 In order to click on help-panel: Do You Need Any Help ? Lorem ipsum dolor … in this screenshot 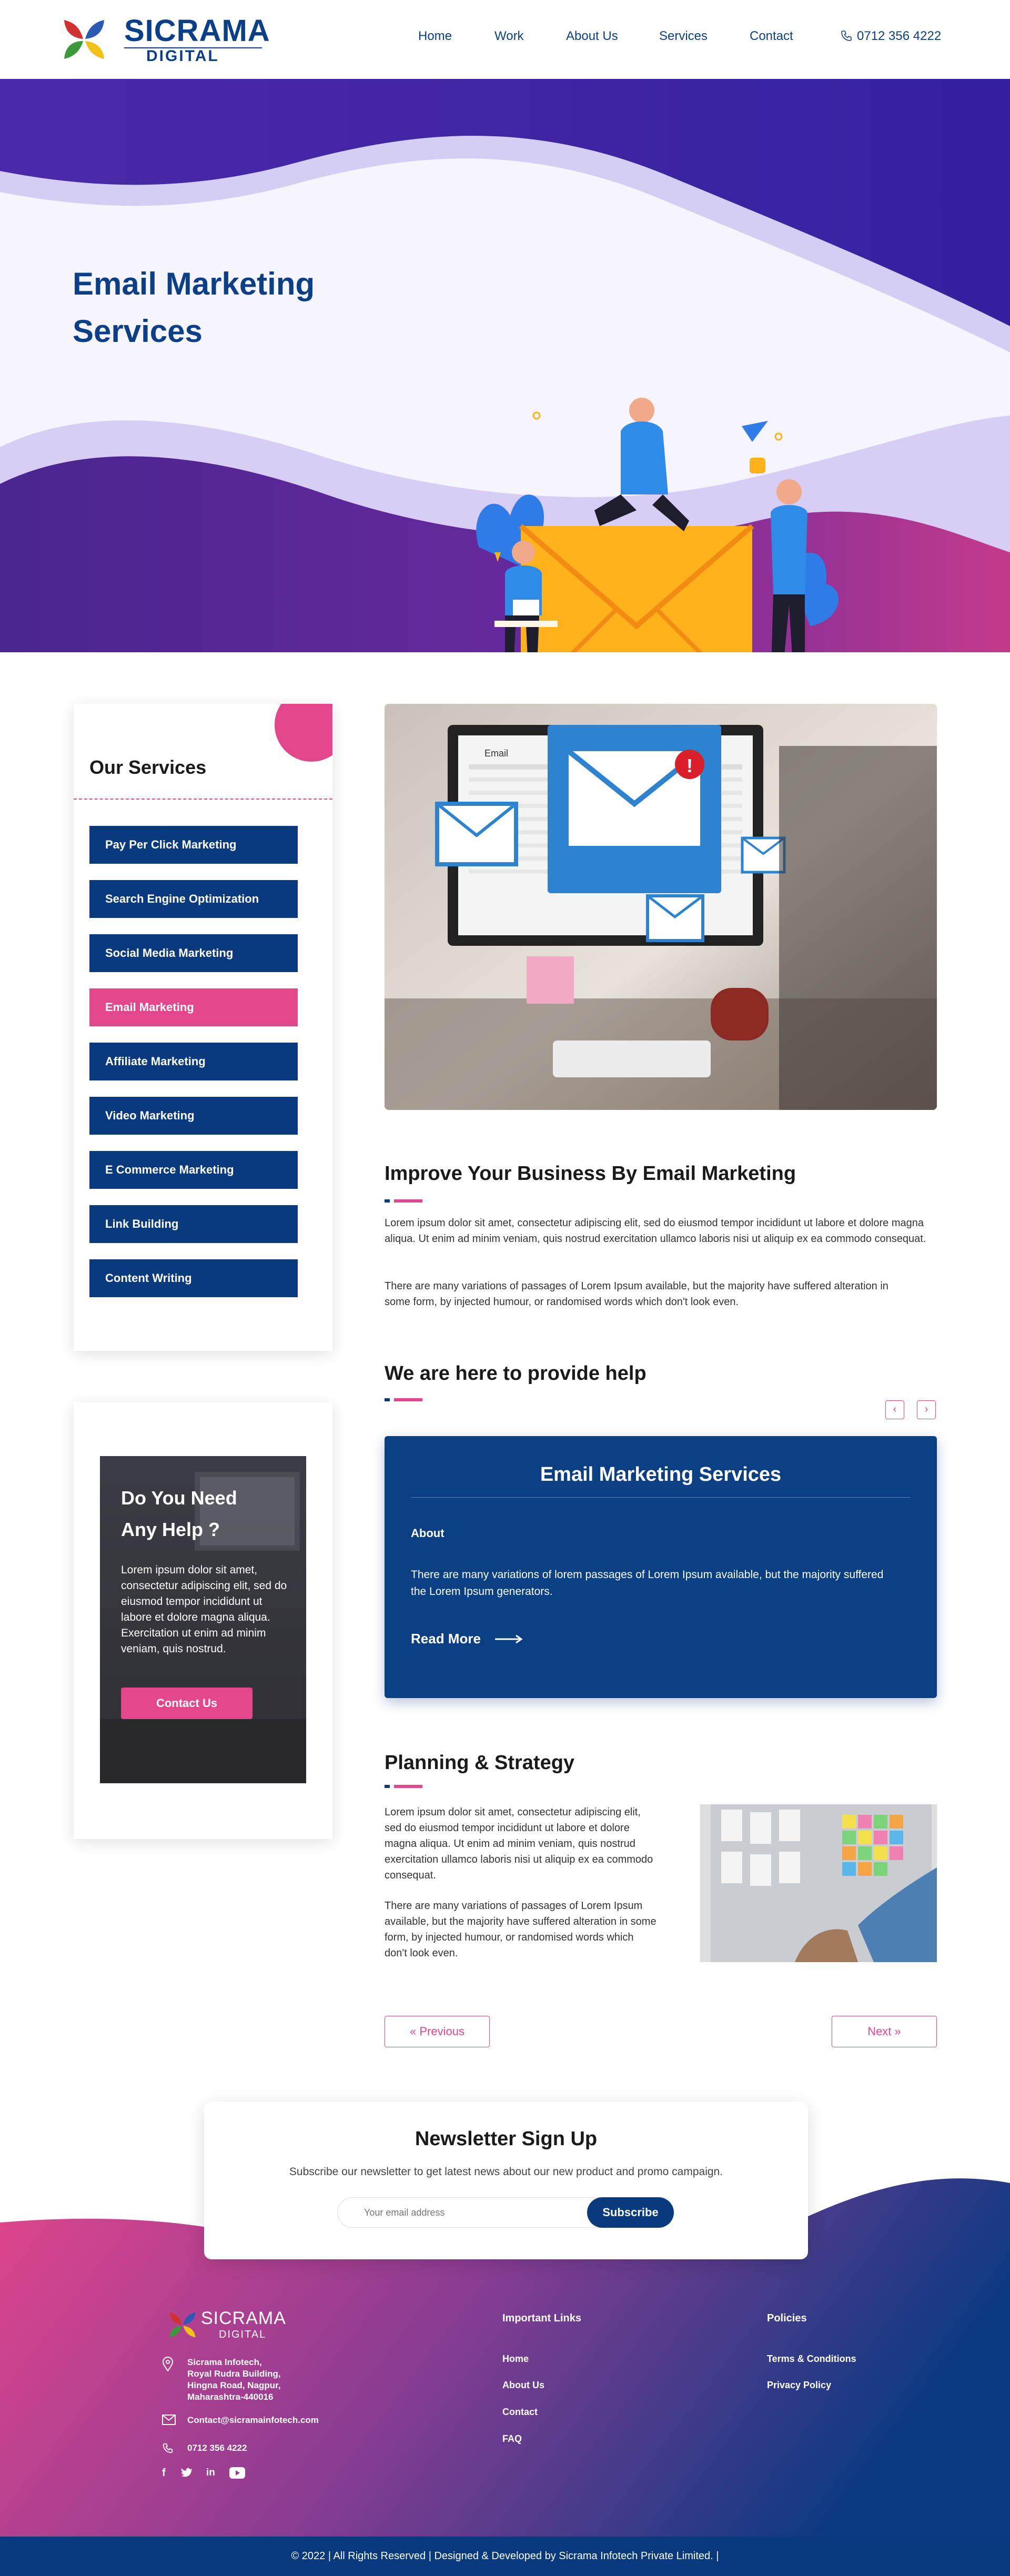, I will do `click(203, 1619)`.